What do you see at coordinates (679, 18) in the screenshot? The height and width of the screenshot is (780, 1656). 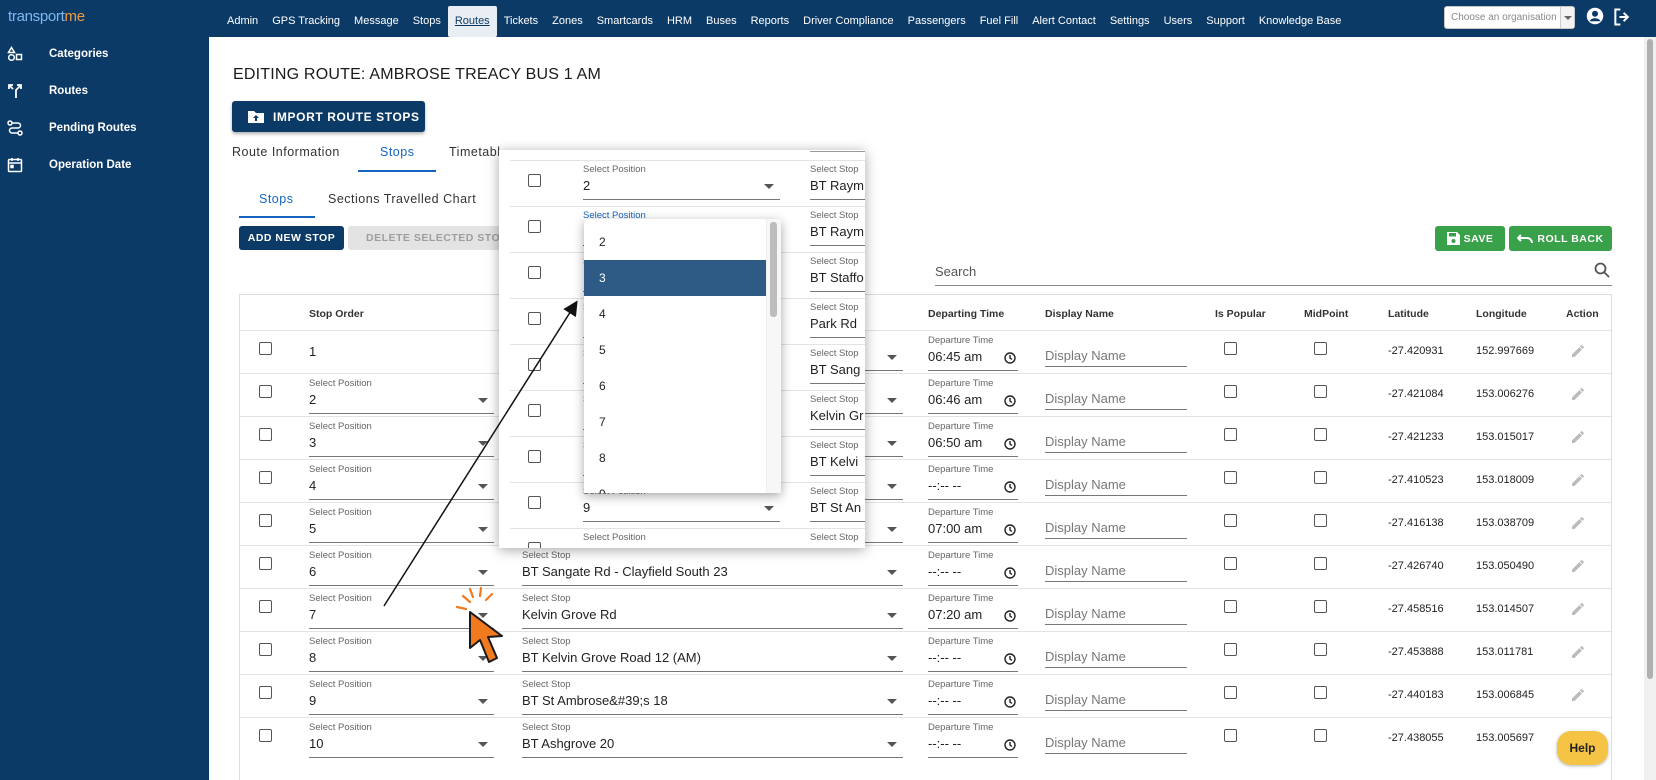 I see `nav-item-hrm: HRM` at bounding box center [679, 18].